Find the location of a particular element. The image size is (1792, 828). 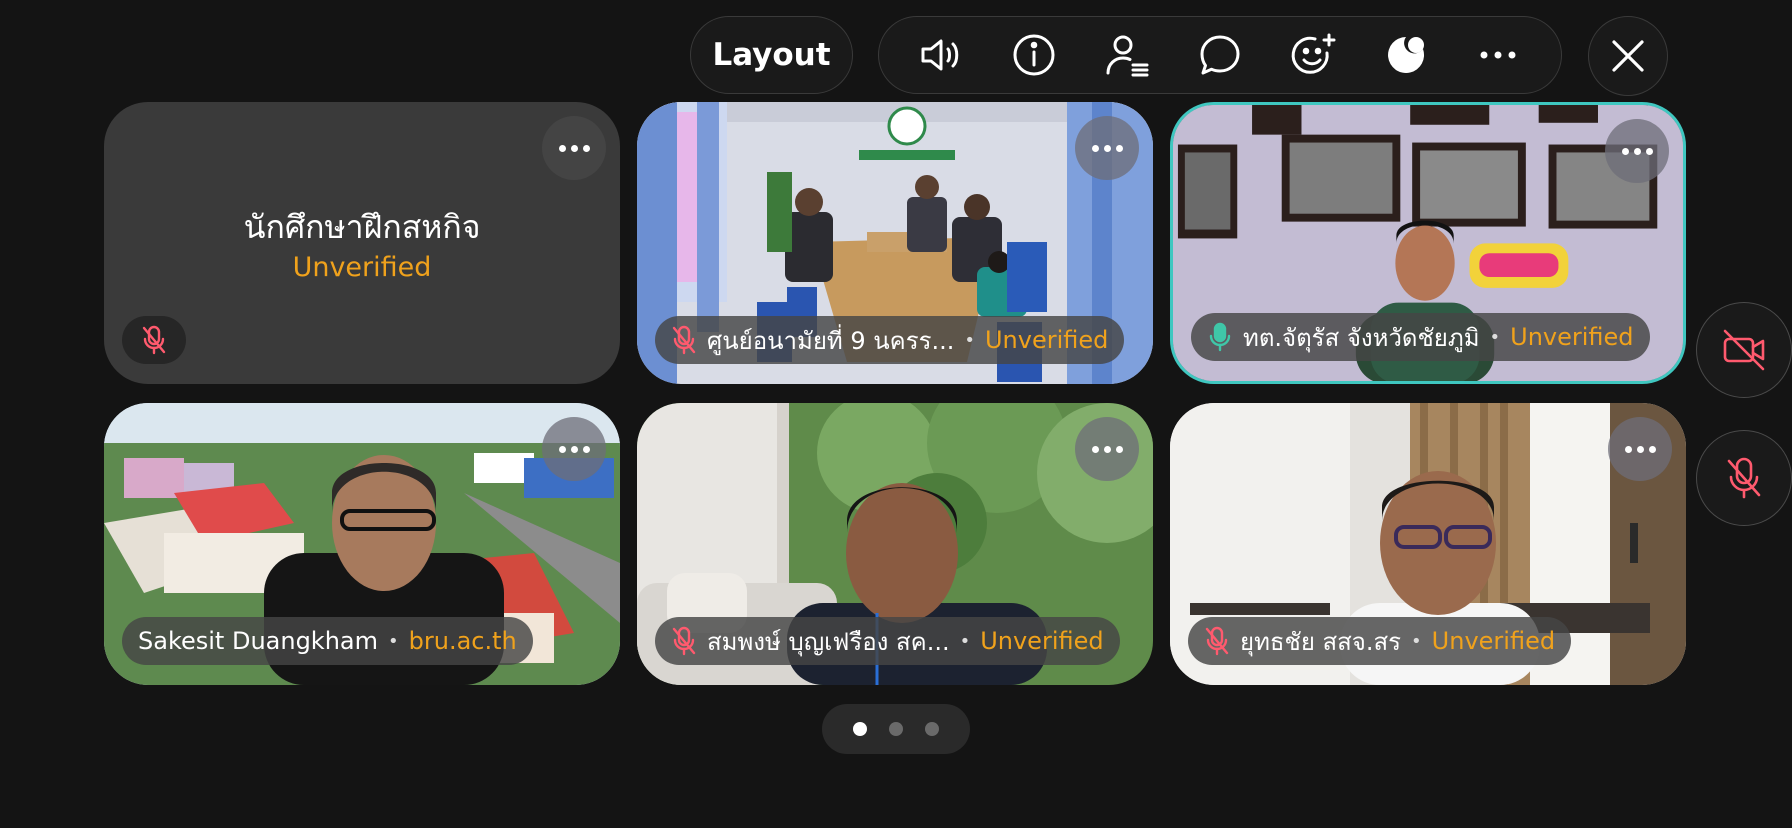

camera-off-icon is located at coordinates (1744, 350).